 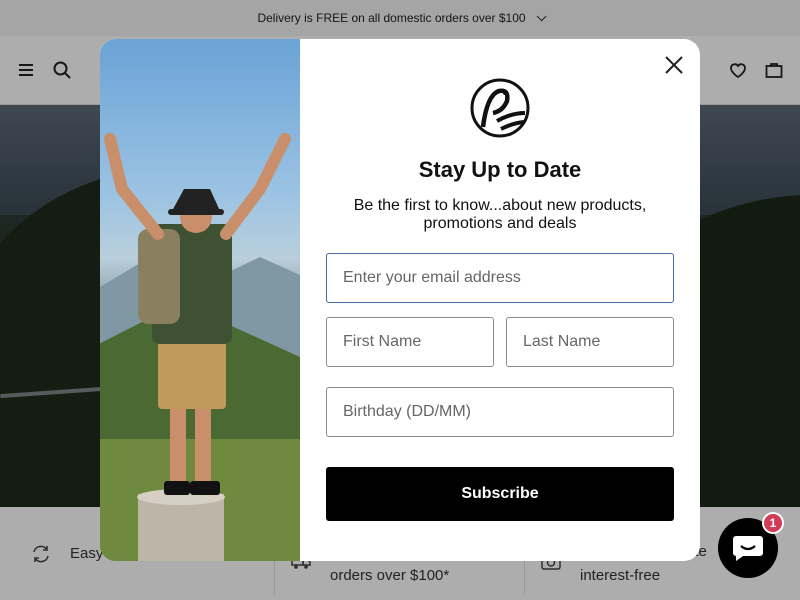 What do you see at coordinates (773, 523) in the screenshot?
I see `chat-badge: 1` at bounding box center [773, 523].